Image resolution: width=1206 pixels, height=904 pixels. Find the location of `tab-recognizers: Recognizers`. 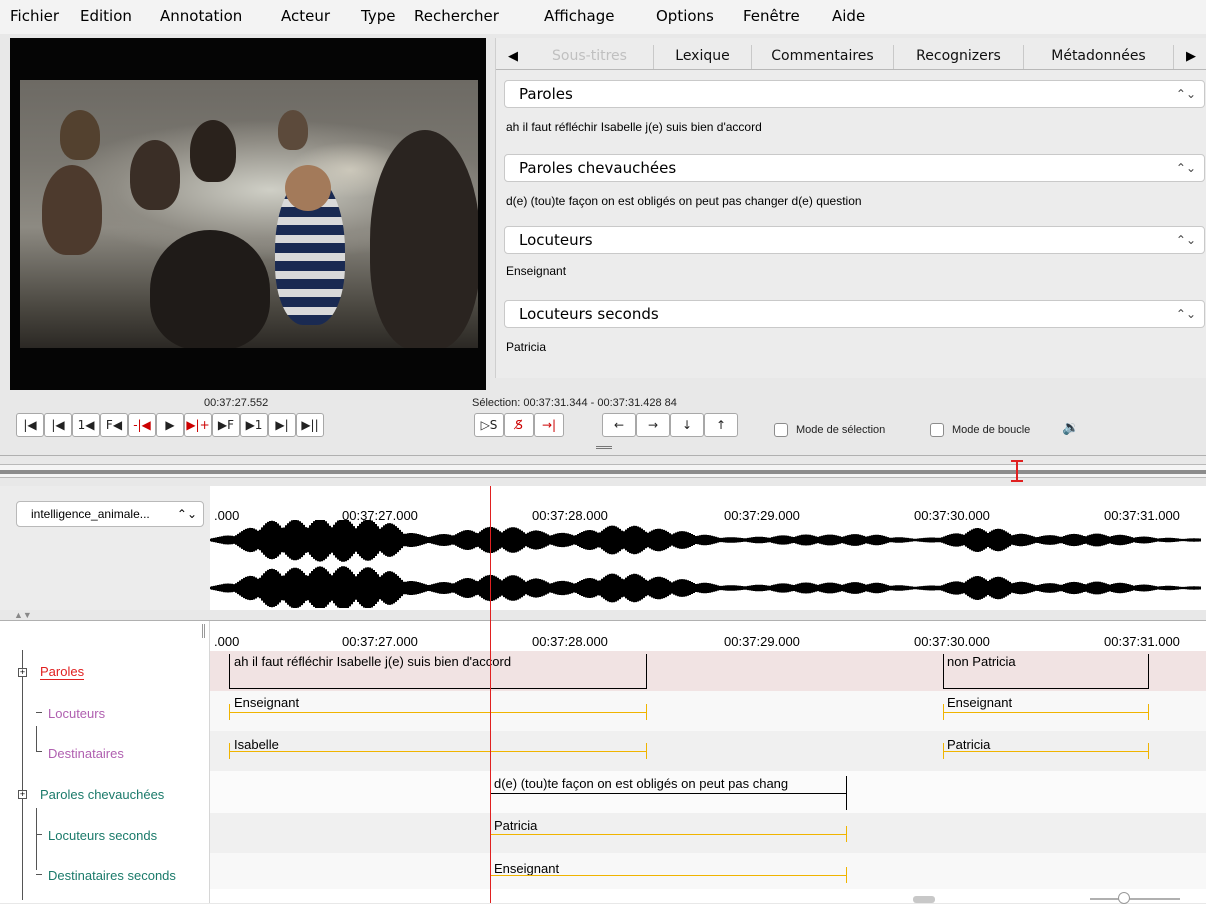

tab-recognizers: Recognizers is located at coordinates (959, 57).